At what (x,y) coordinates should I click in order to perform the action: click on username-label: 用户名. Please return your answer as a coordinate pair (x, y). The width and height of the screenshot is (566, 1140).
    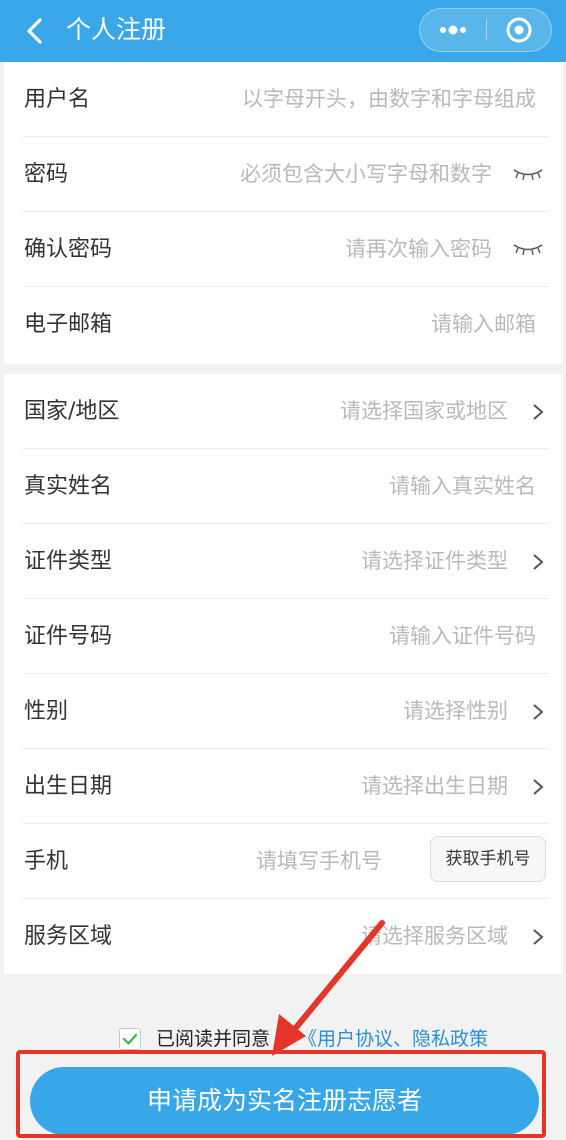
    Looking at the image, I should click on (57, 99).